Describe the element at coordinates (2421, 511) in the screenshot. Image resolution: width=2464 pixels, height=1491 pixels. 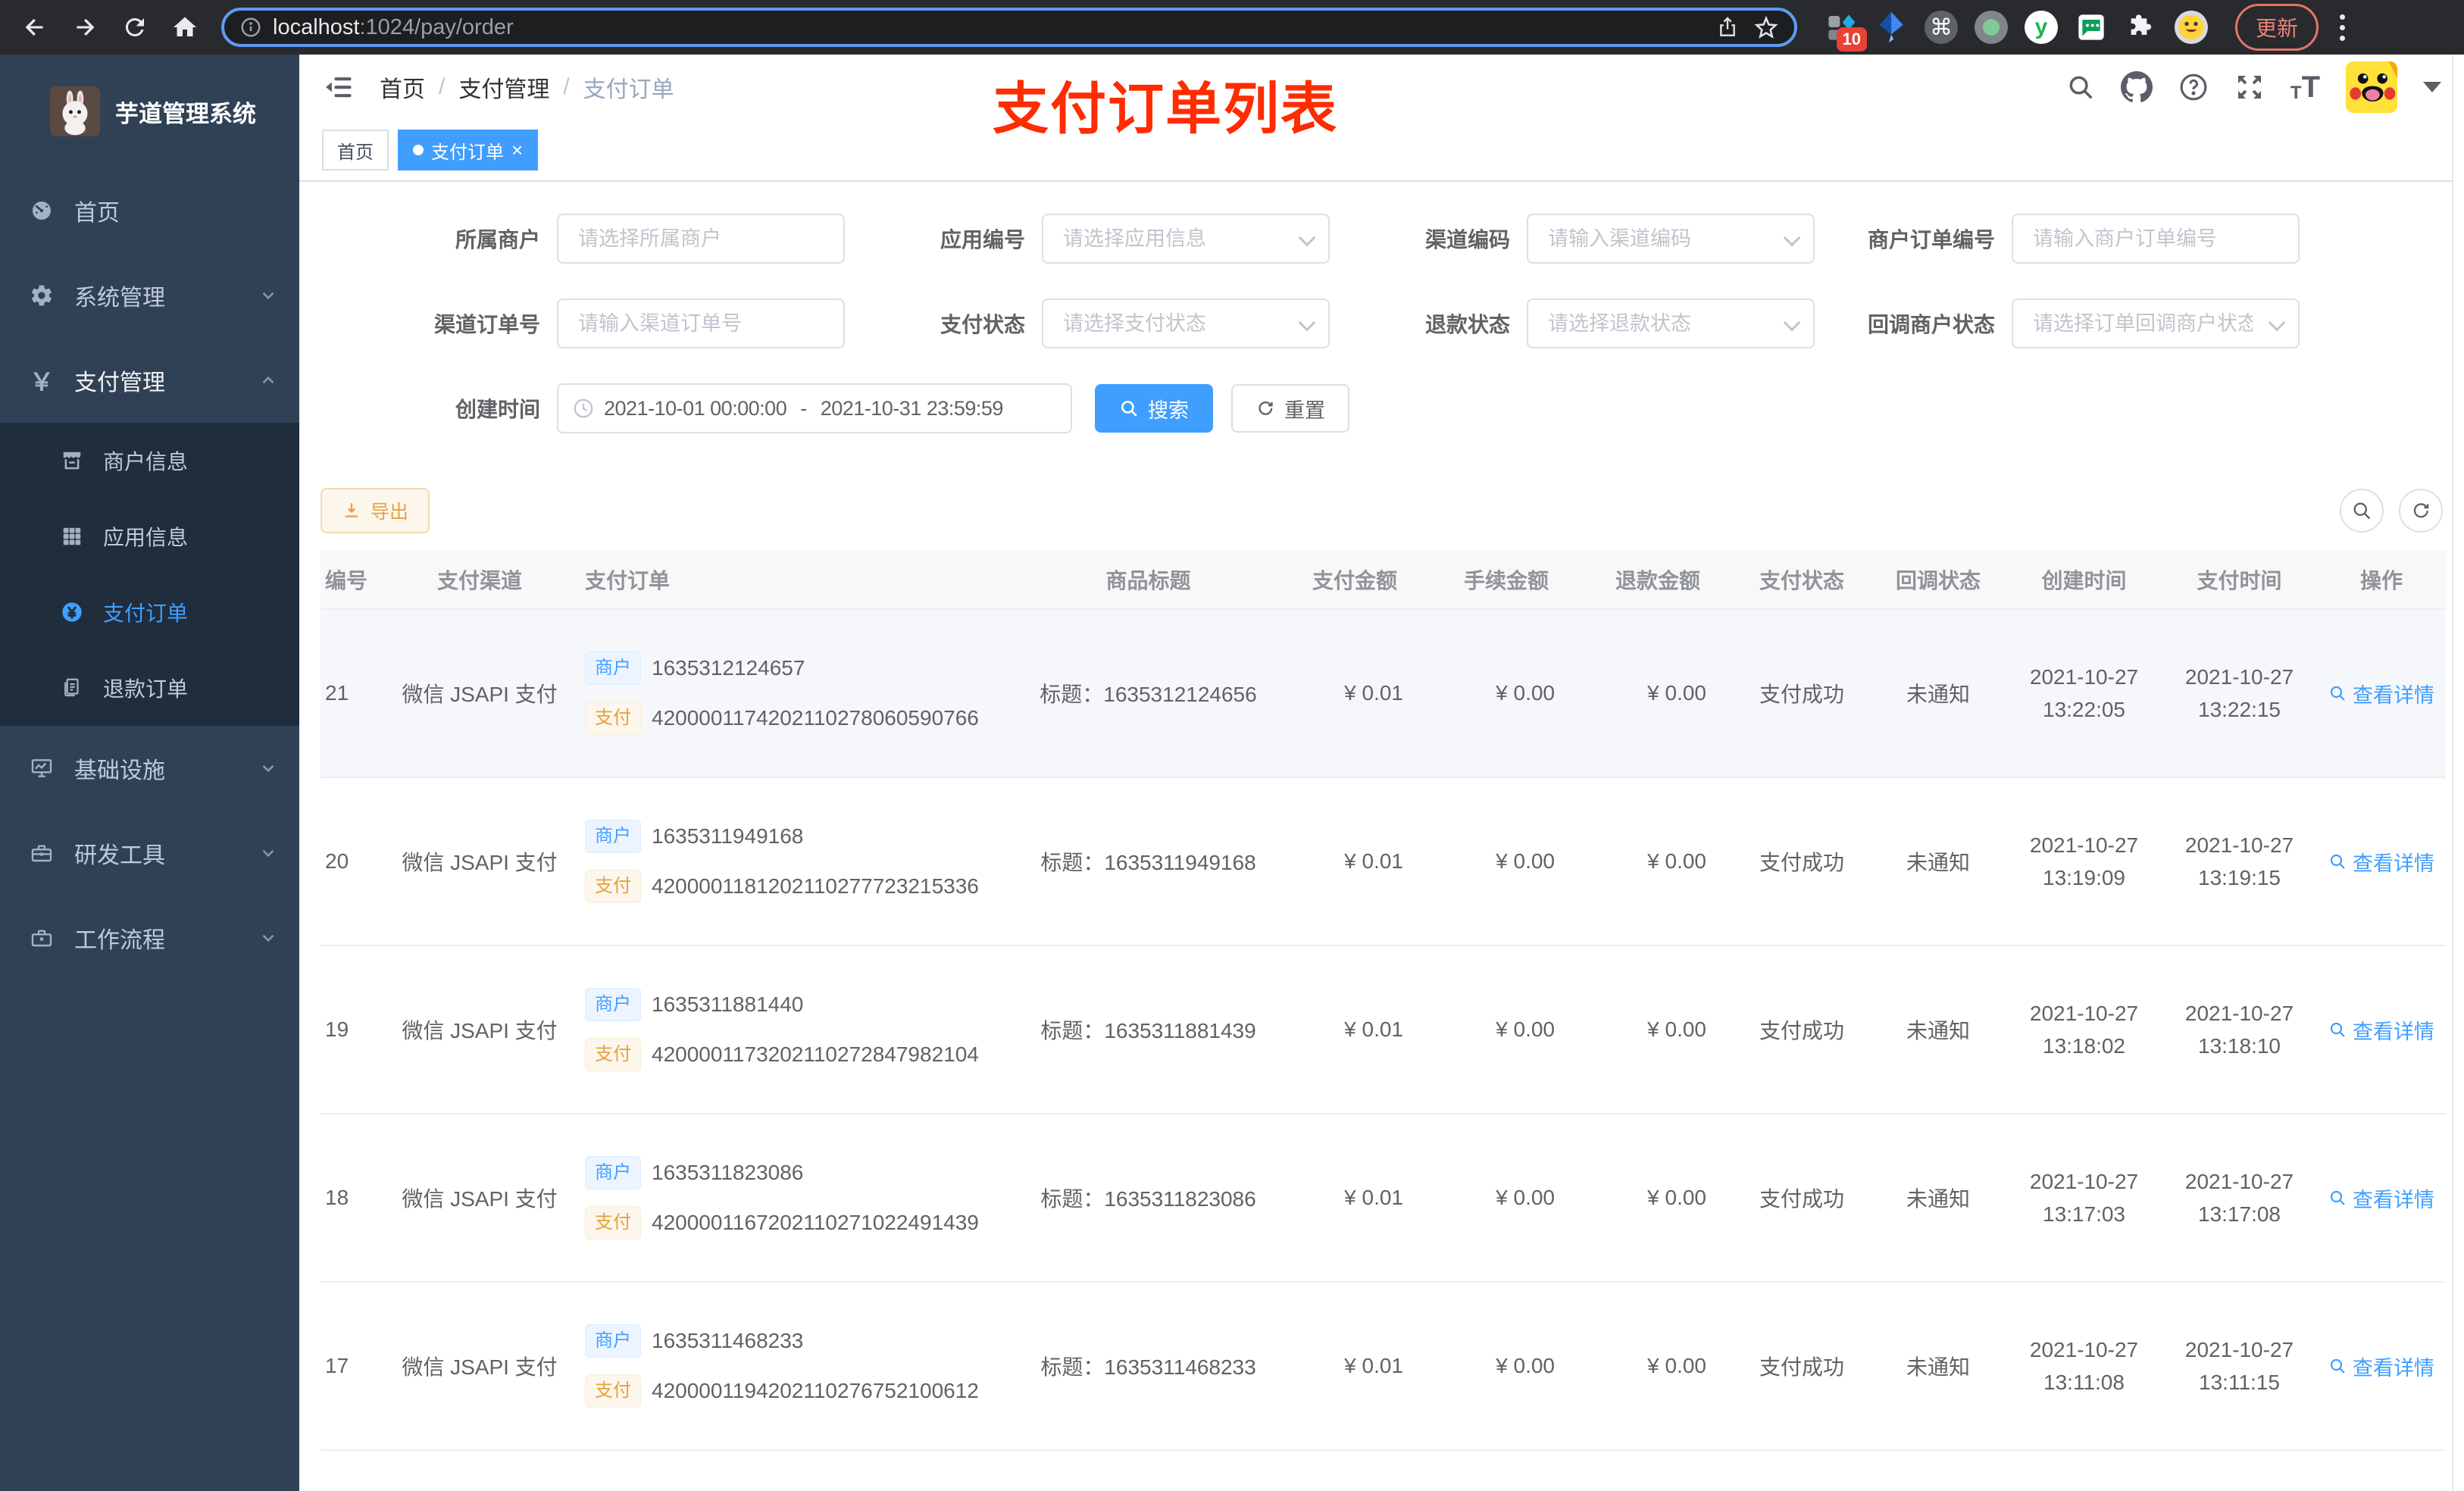
I see `refresh-table-button` at that location.